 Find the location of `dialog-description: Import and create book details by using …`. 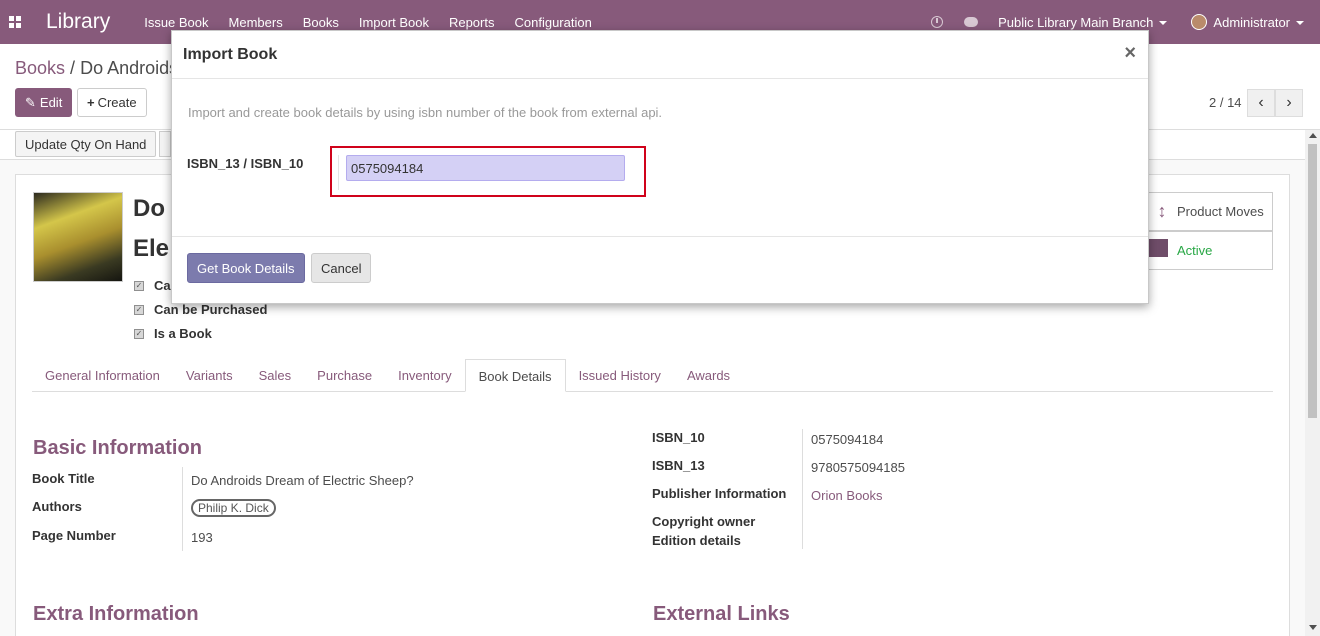

dialog-description: Import and create book details by using … is located at coordinates (425, 112).